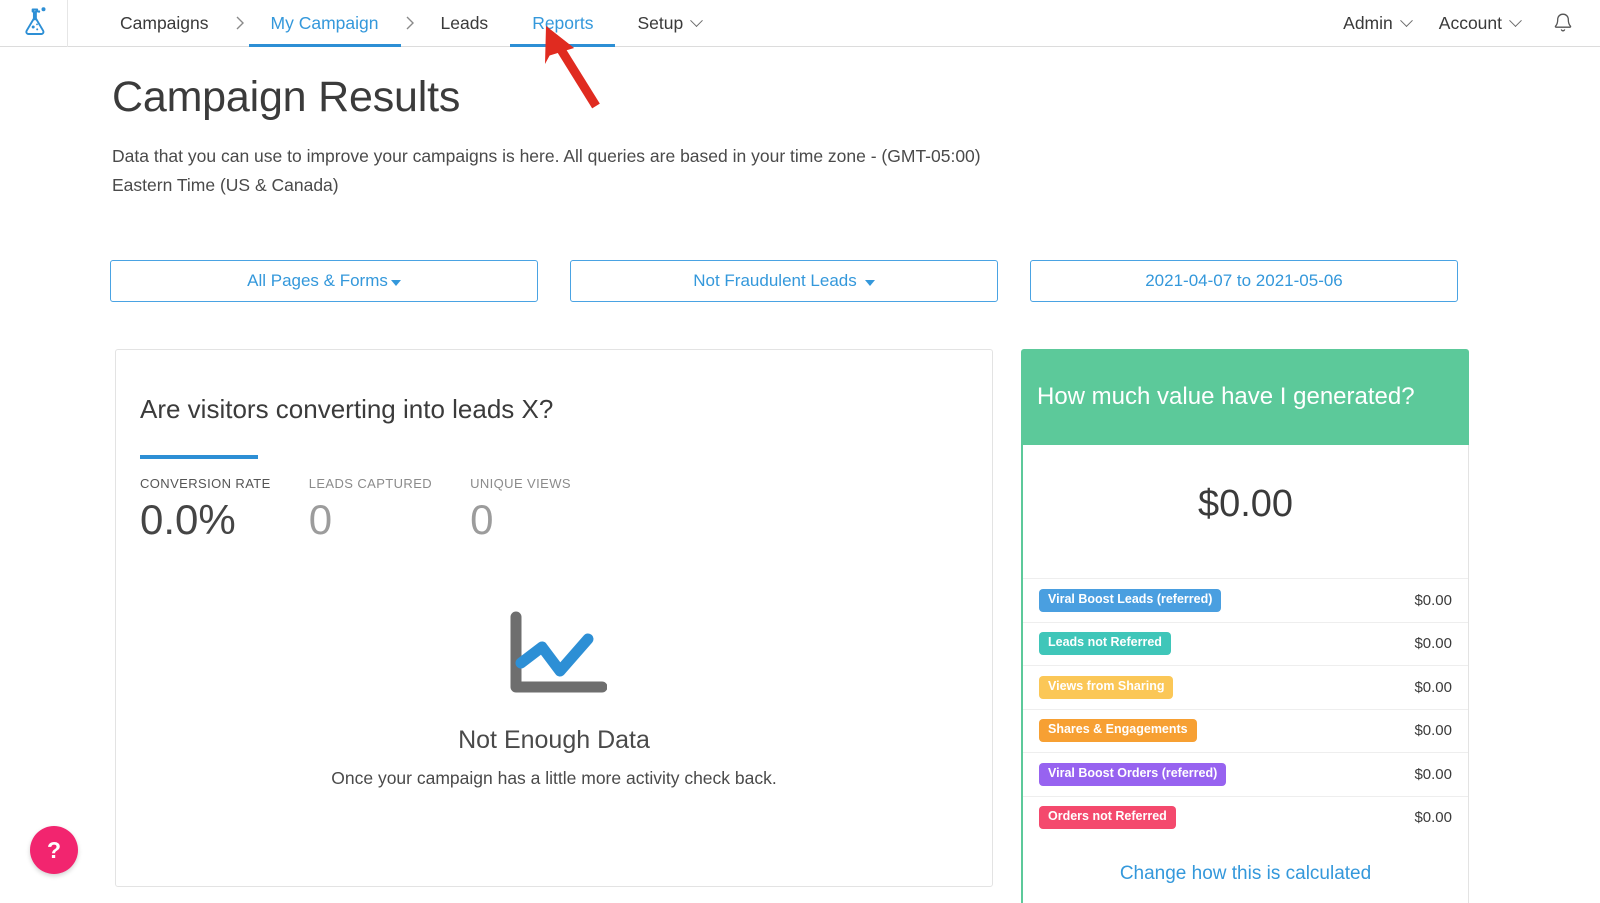 This screenshot has height=903, width=1600. I want to click on value-row: Views from Sharing $0.00, so click(1245, 687).